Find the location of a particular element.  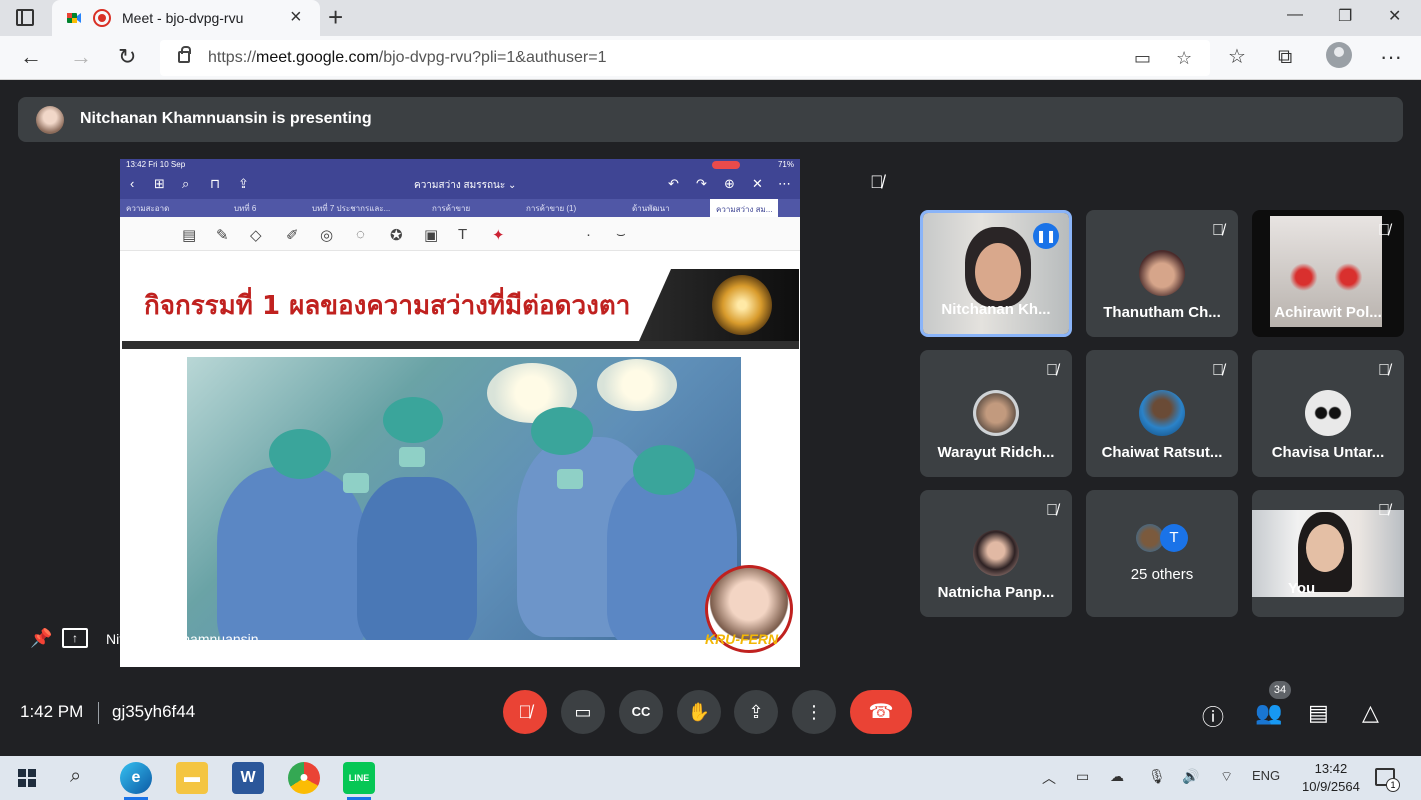

highlighter-icon: ✐ is located at coordinates (292, 235).